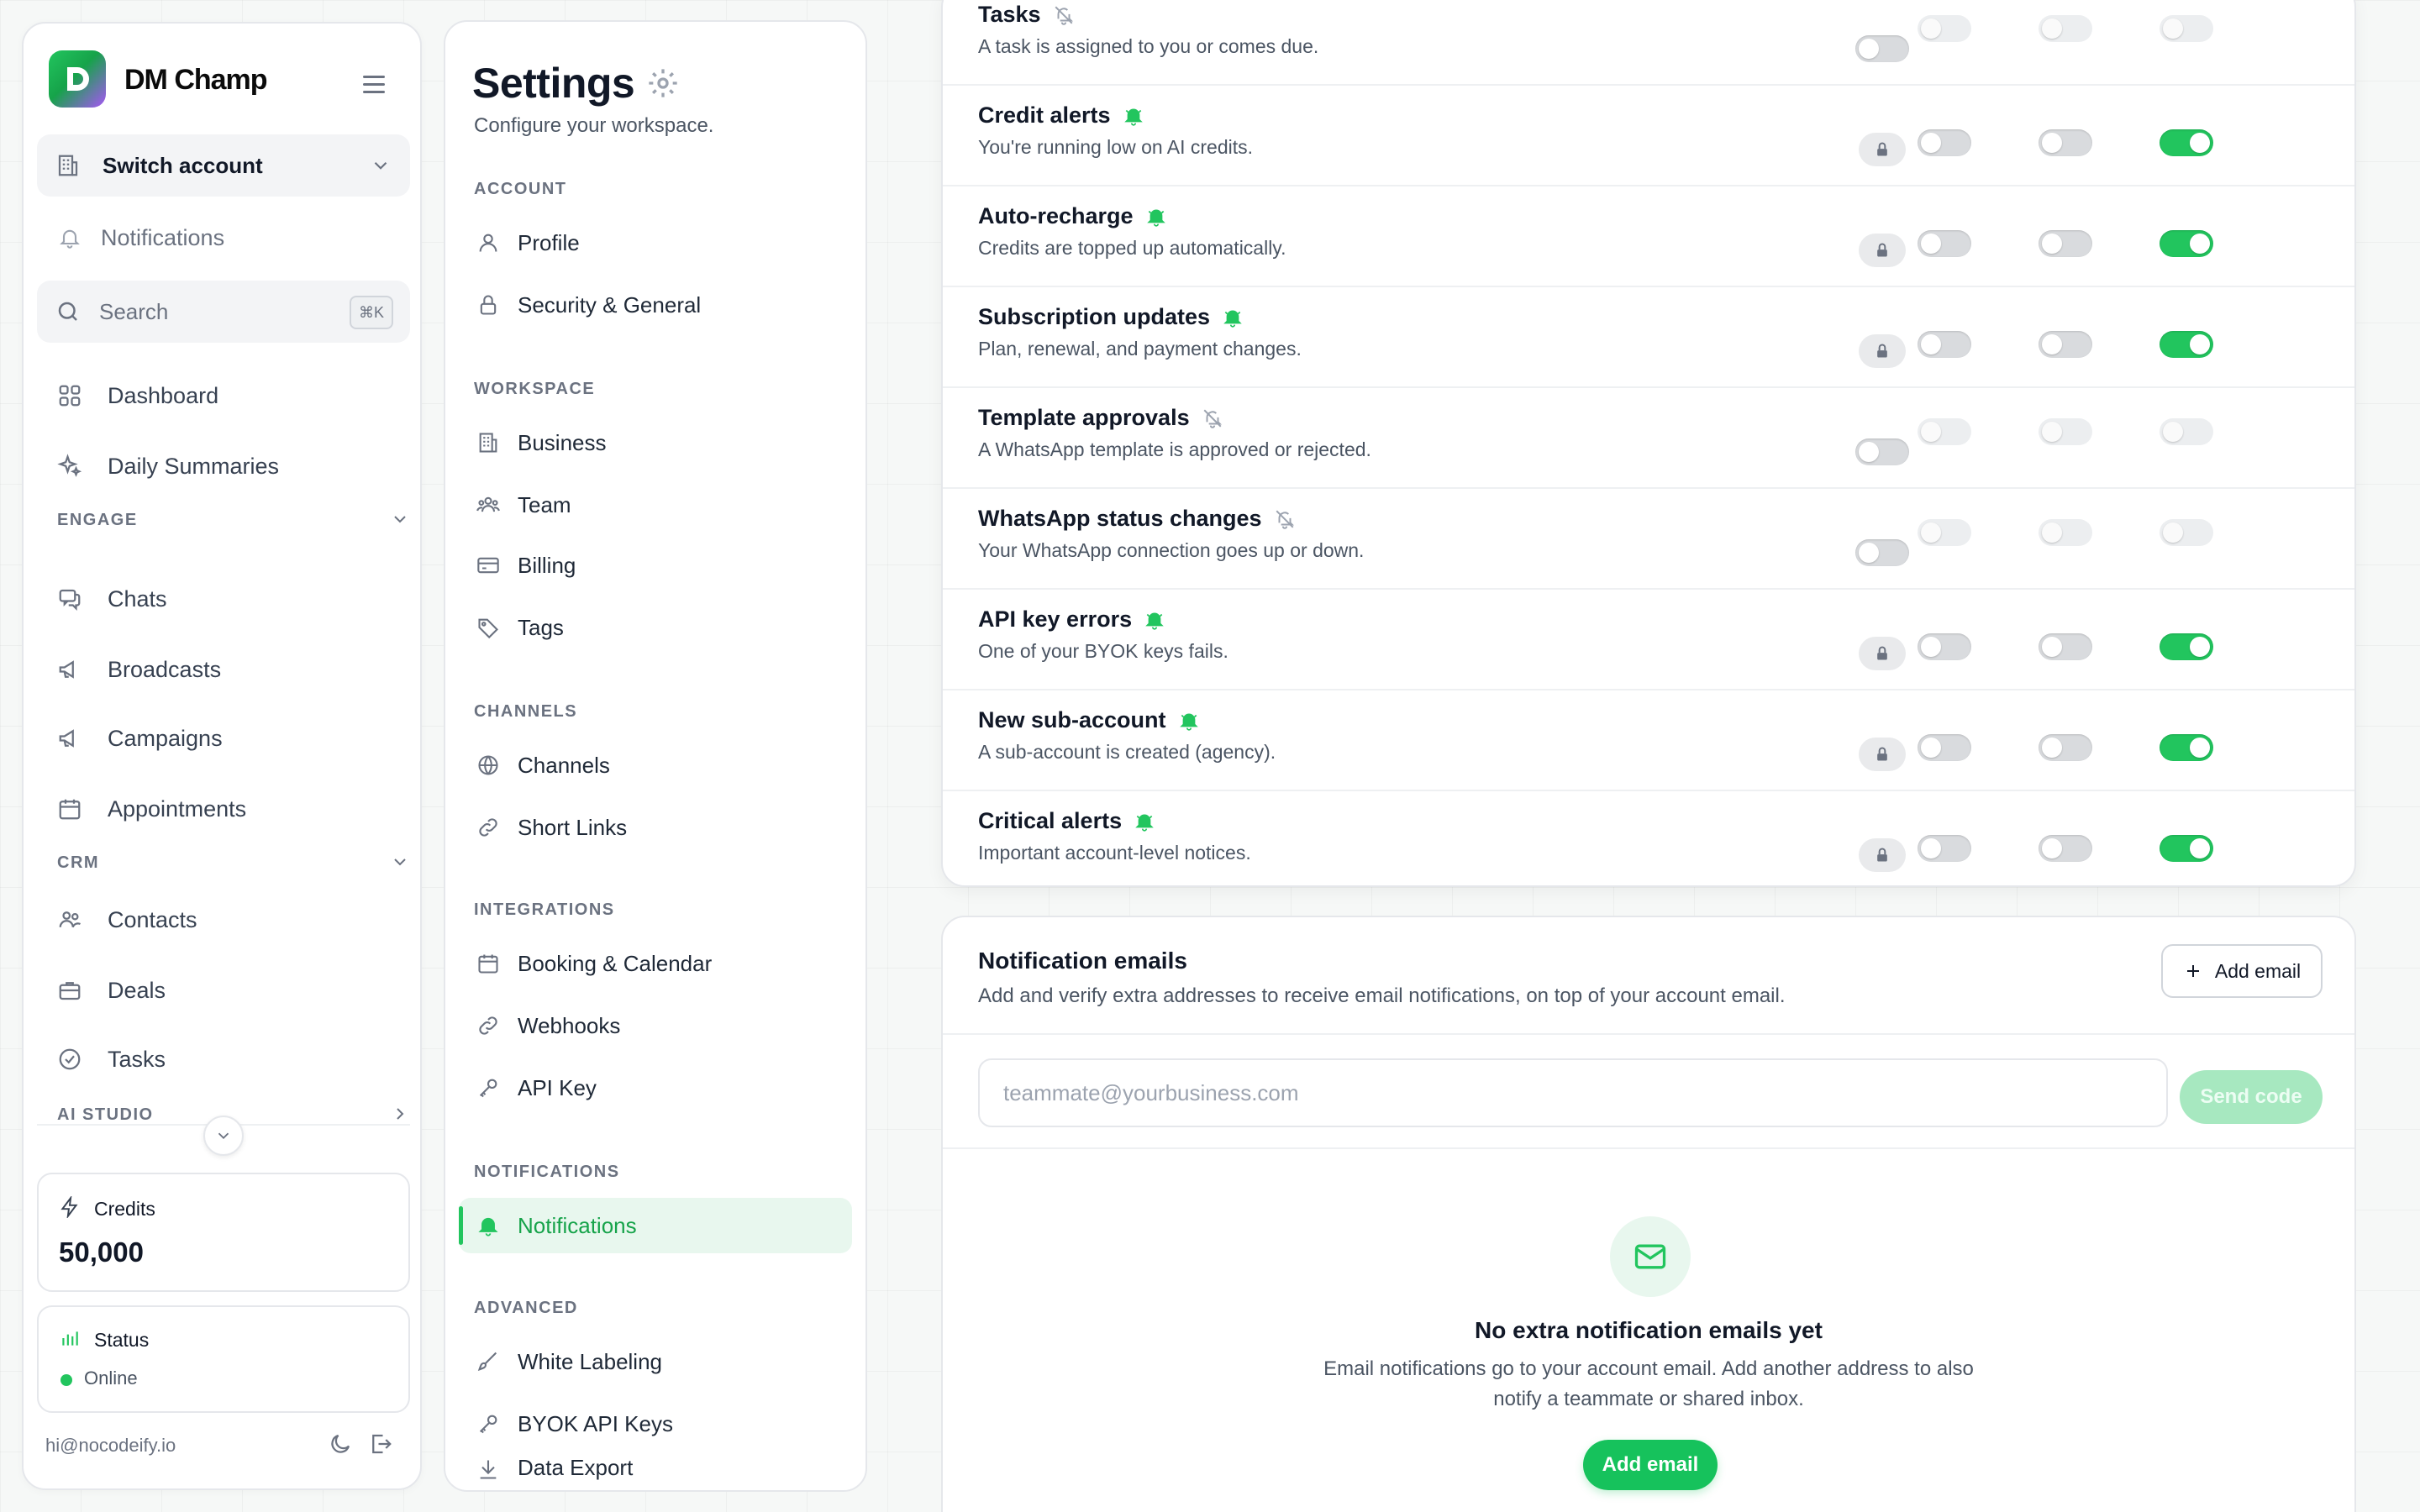 Image resolution: width=2420 pixels, height=1512 pixels. Describe the element at coordinates (69, 237) in the screenshot. I see `bell-icon` at that location.